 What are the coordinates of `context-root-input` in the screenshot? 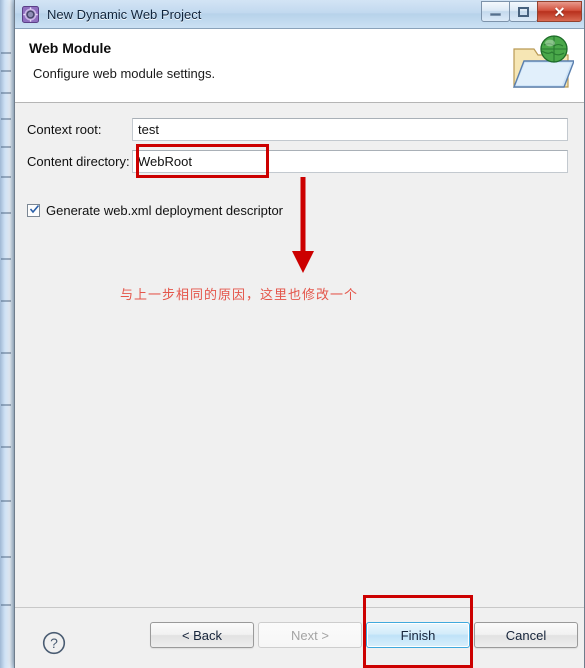 It's located at (350, 129).